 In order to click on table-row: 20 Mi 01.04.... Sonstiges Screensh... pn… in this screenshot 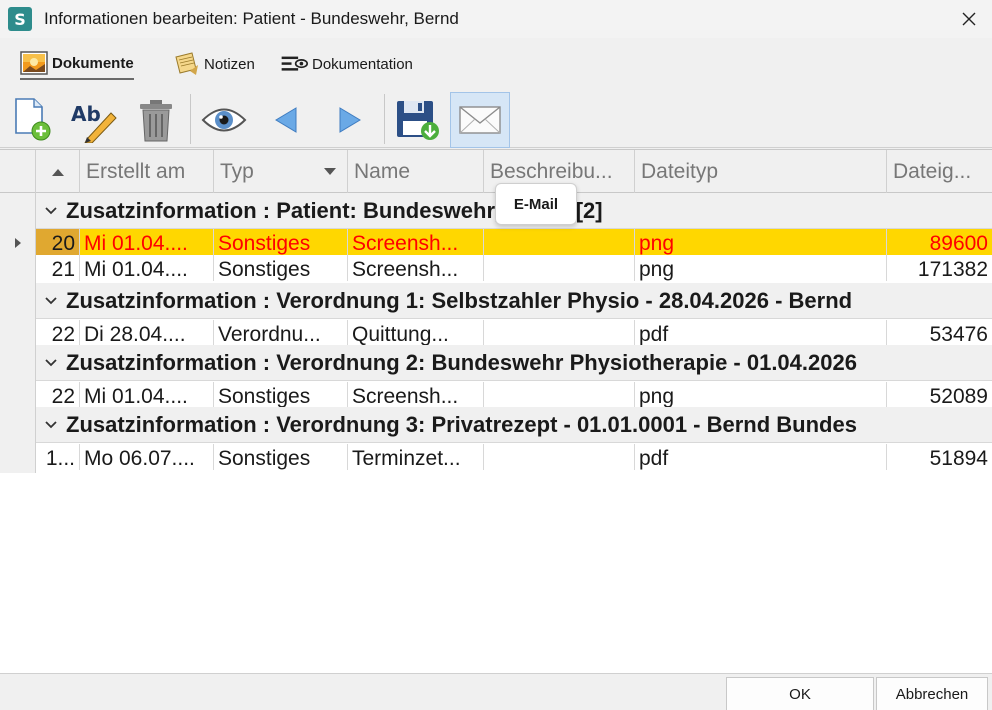, I will do `click(514, 242)`.